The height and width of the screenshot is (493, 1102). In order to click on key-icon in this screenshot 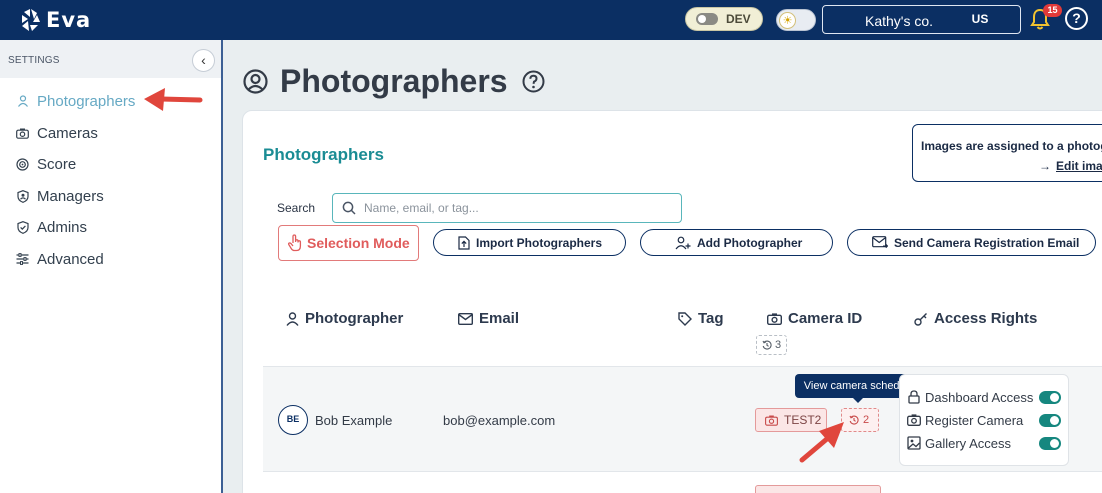, I will do `click(920, 319)`.